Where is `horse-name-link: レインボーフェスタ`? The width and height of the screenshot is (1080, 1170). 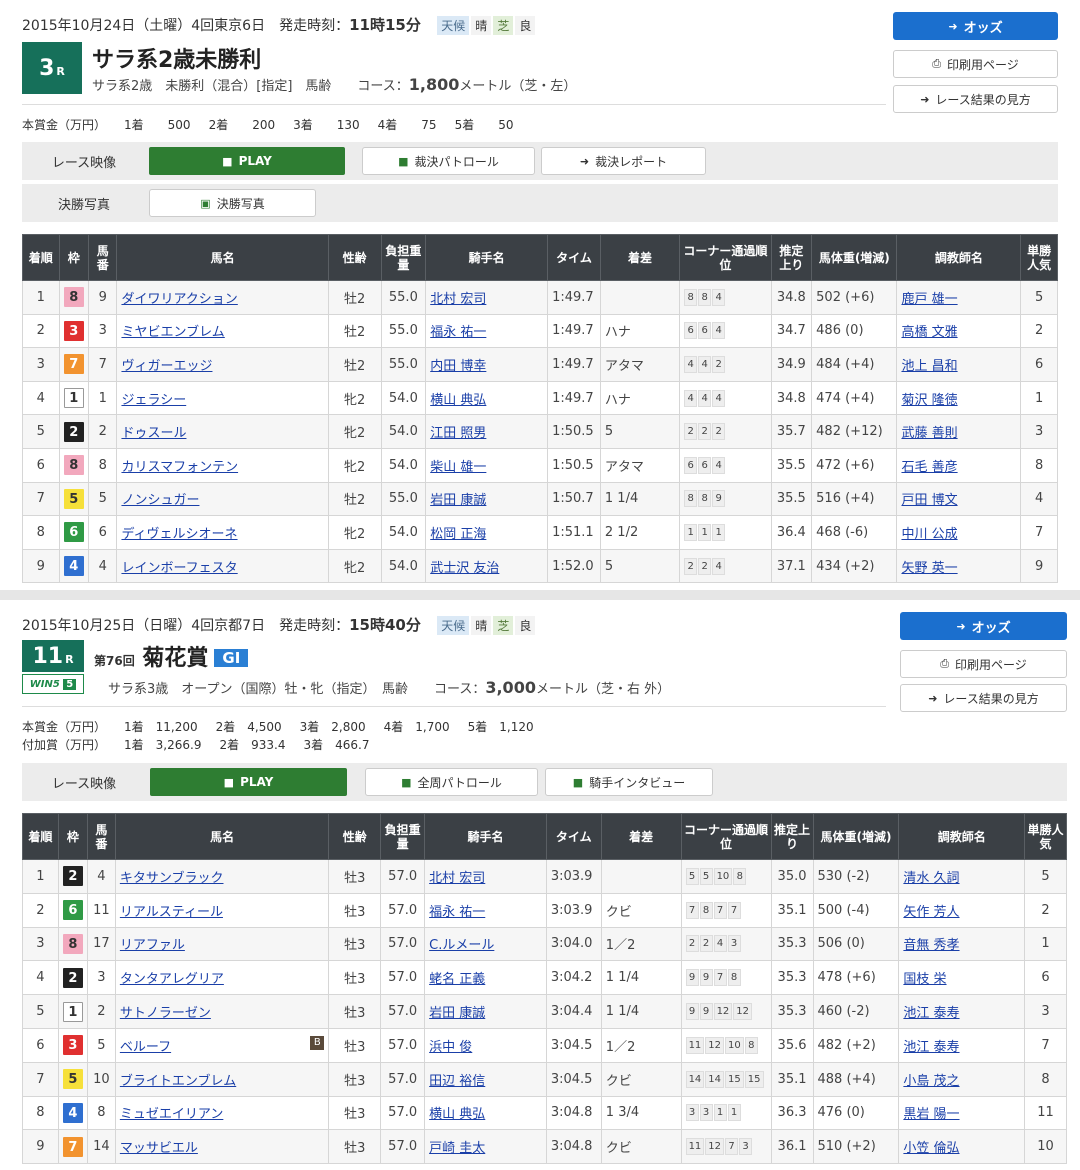 horse-name-link: レインボーフェスタ is located at coordinates (179, 568).